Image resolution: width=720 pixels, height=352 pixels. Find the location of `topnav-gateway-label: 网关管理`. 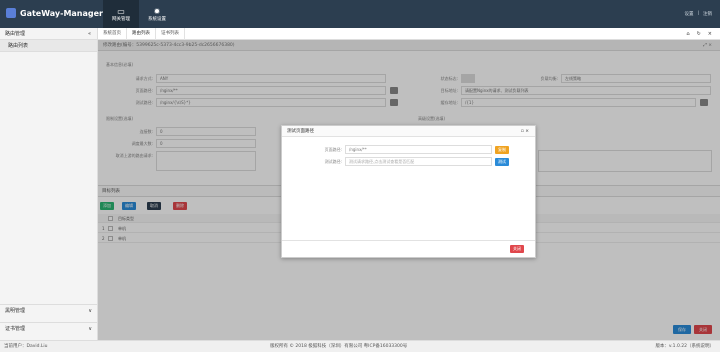

topnav-gateway-label: 网关管理 is located at coordinates (121, 19).